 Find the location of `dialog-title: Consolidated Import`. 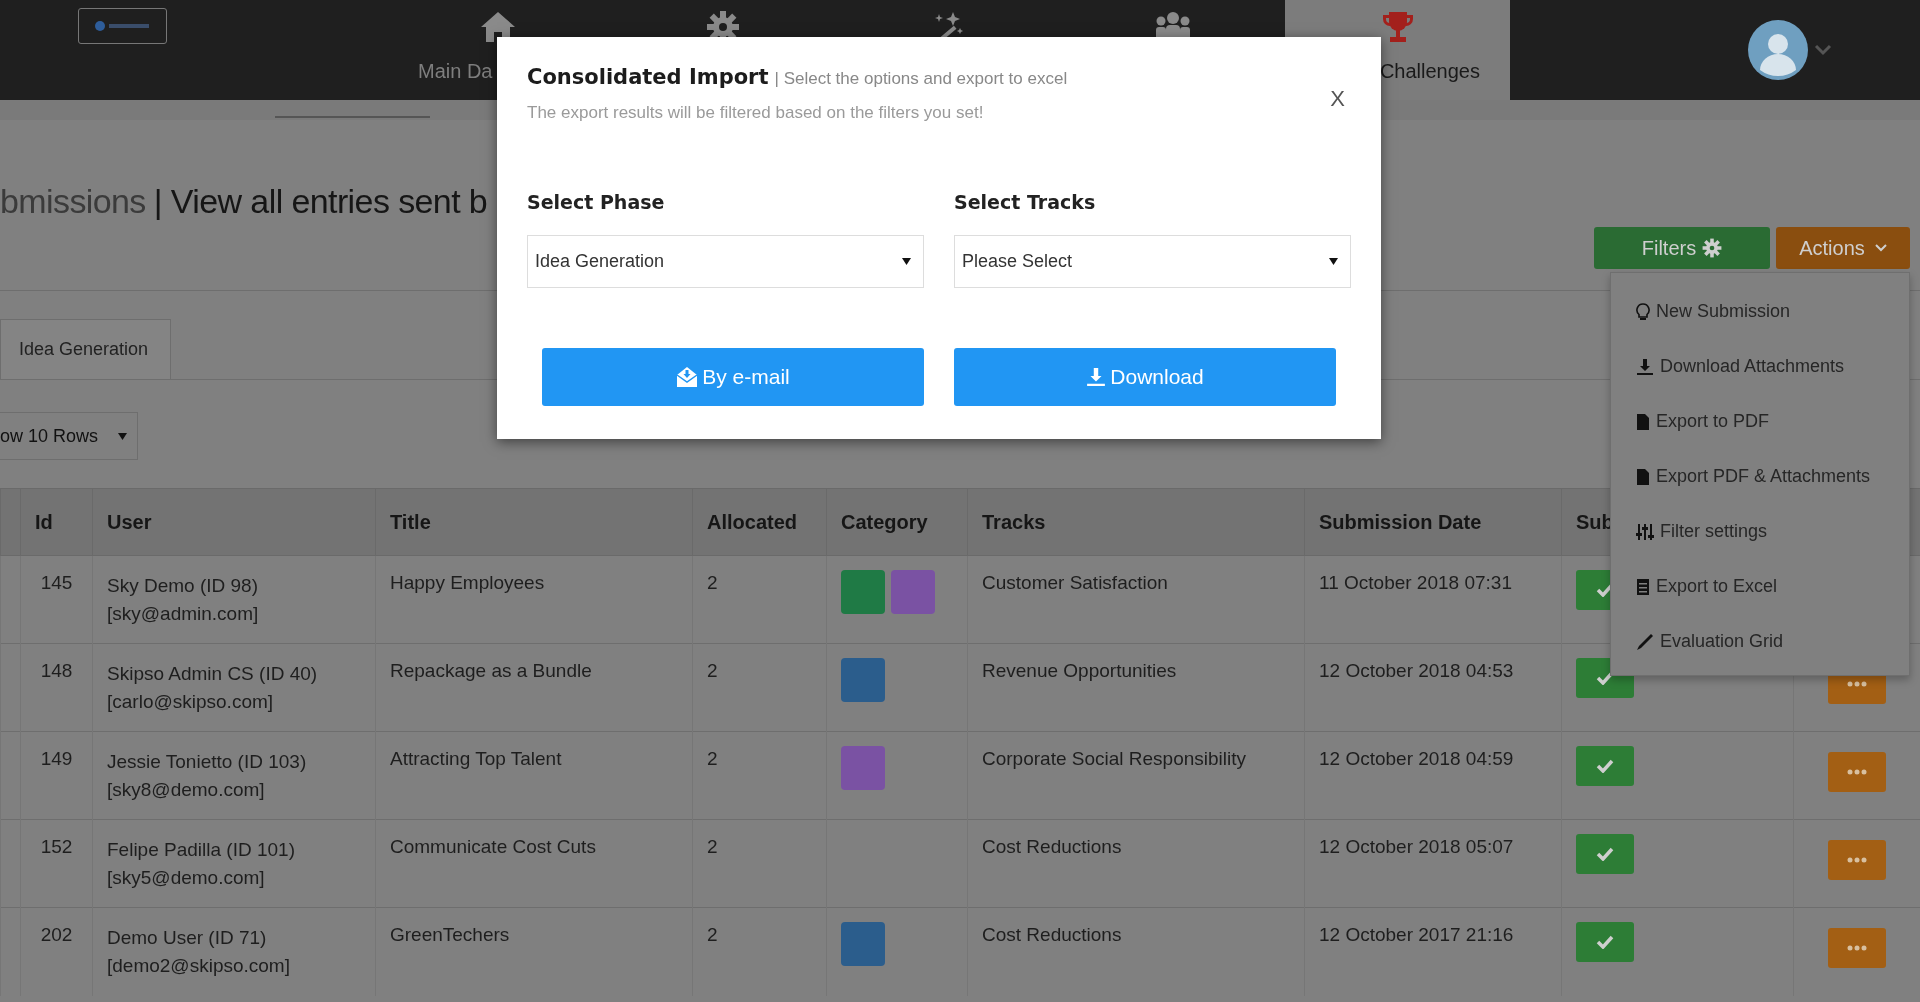

dialog-title: Consolidated Import is located at coordinates (648, 77).